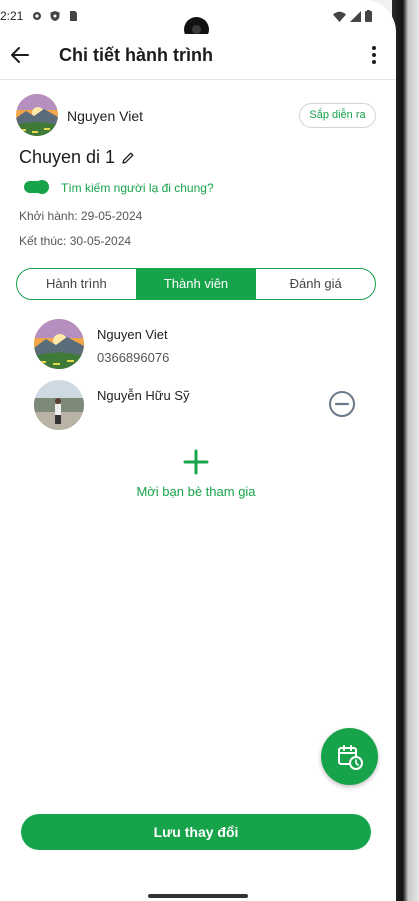 This screenshot has width=419, height=901. Describe the element at coordinates (105, 116) in the screenshot. I see `owner-name: Nguyen Viet` at that location.